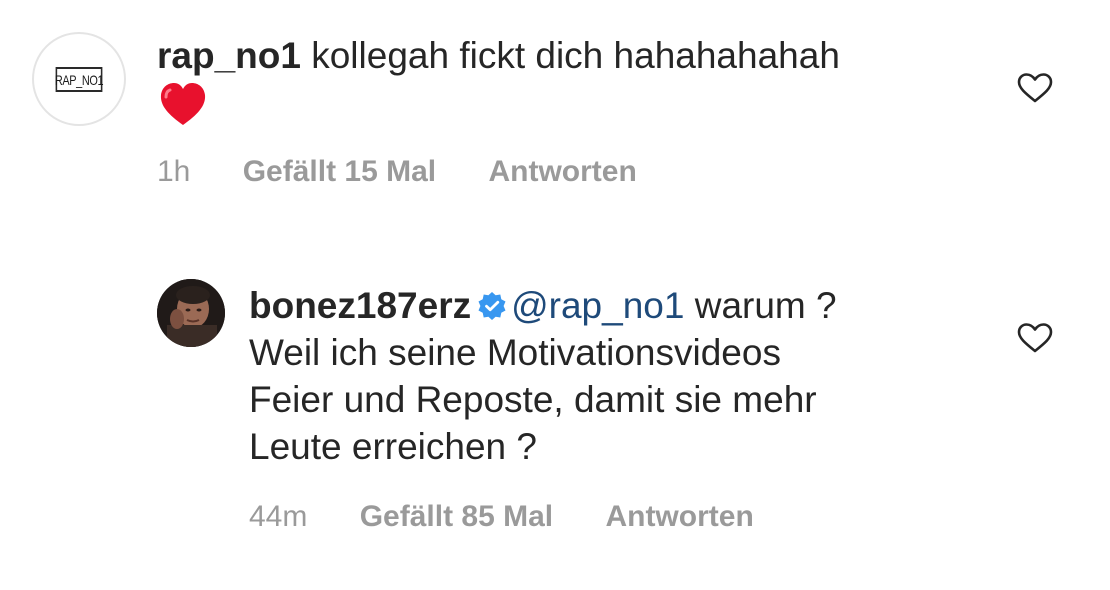 The width and height of the screenshot is (1110, 590). I want to click on reply-button: Antworten, so click(562, 171).